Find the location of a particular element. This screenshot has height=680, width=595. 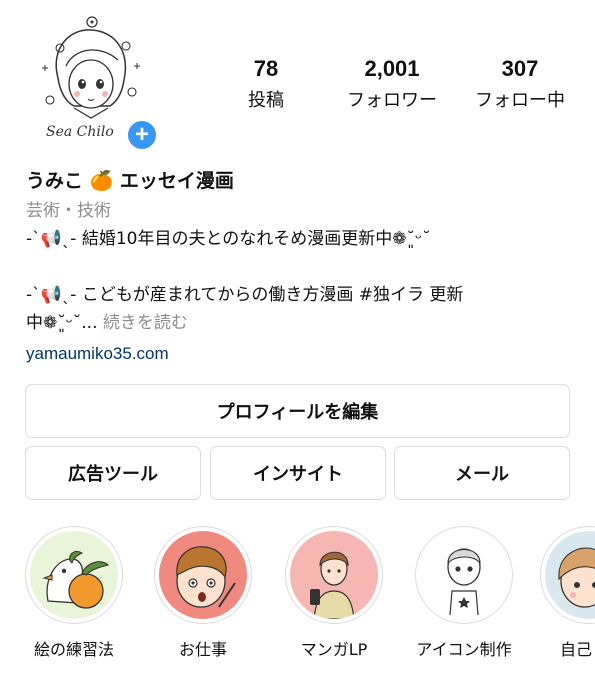

highlight-self: 自己 is located at coordinates (567, 593).